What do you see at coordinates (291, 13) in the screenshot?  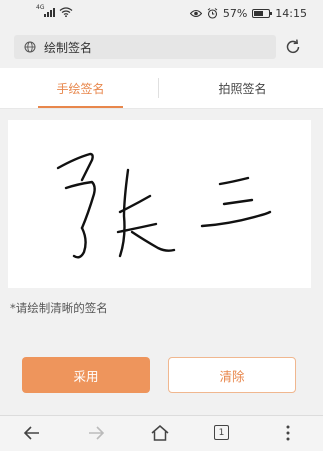 I see `clock: 14:15` at bounding box center [291, 13].